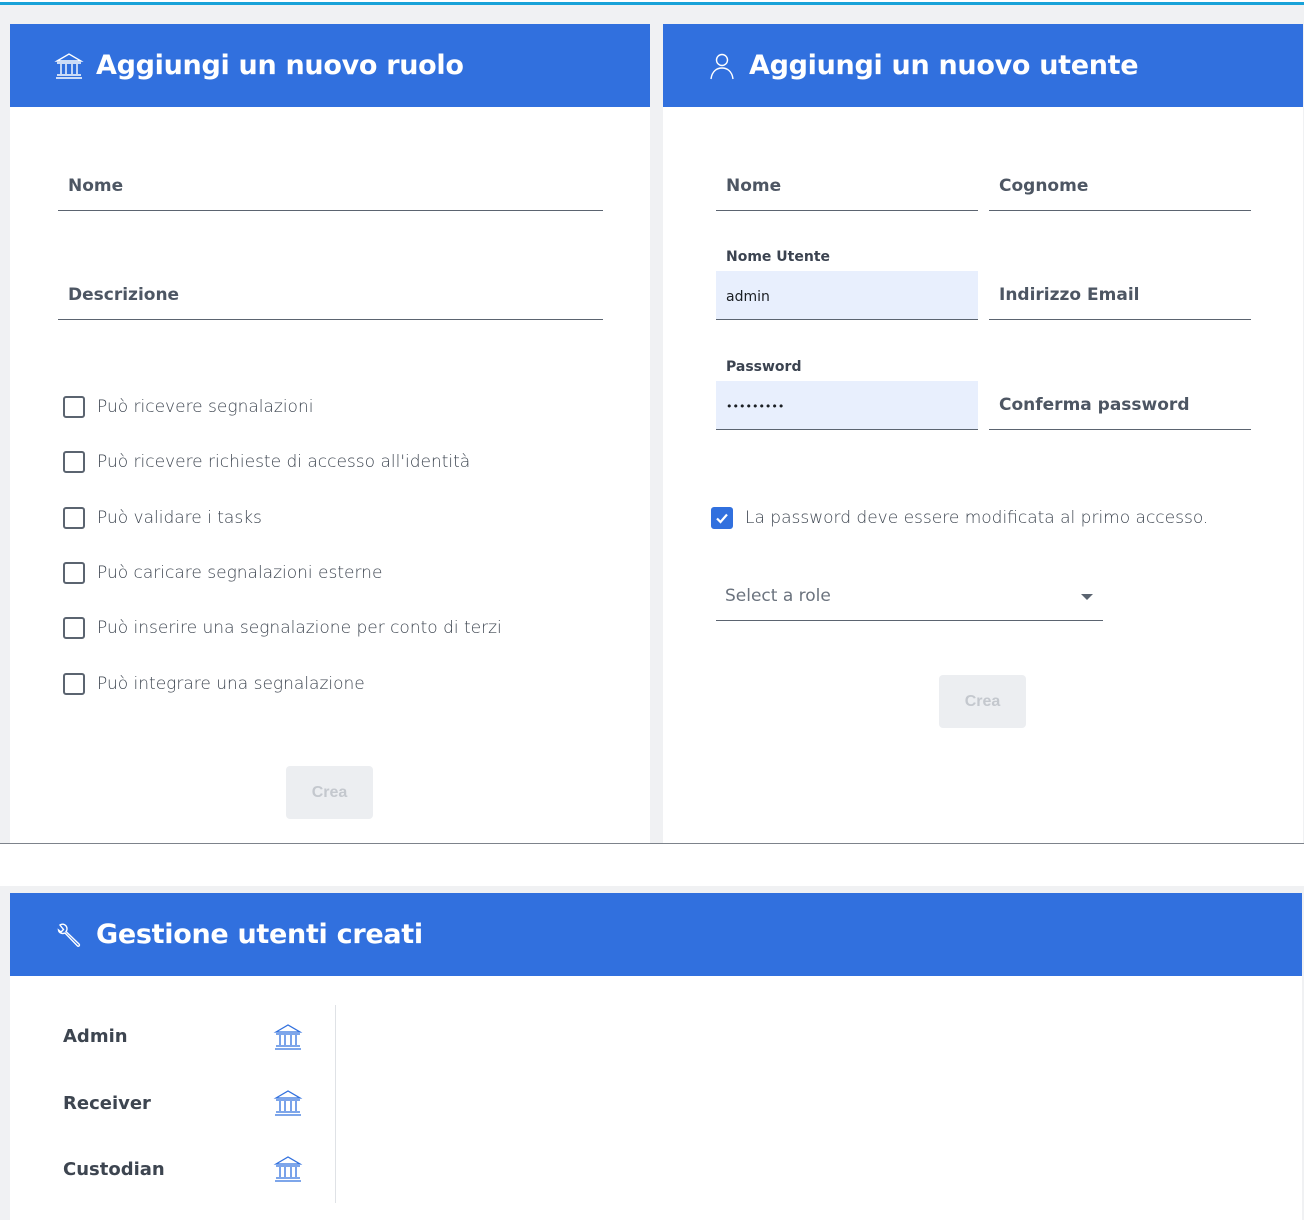  Describe the element at coordinates (179, 518) in the screenshot. I see `checkbox-label: Può validare i tasks` at that location.